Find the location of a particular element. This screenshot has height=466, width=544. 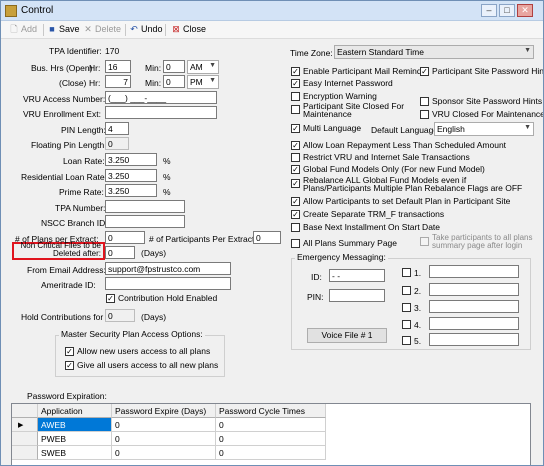

message-2-input is located at coordinates (474, 289).